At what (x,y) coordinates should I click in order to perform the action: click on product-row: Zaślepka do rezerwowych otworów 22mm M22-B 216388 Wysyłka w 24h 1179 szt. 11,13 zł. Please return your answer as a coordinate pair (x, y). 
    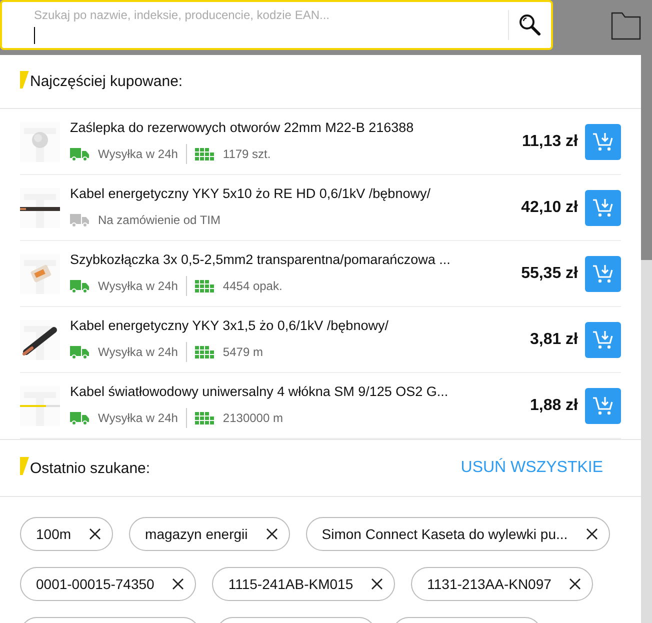
    Looking at the image, I should click on (320, 142).